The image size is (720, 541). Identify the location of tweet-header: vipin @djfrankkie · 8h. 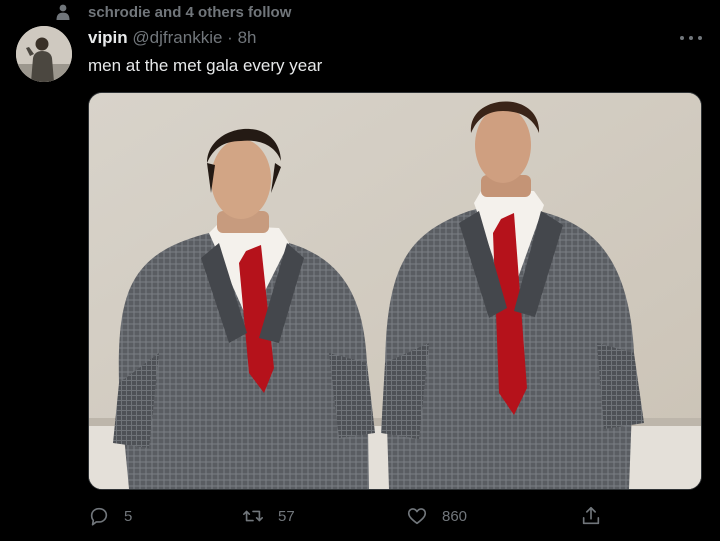
(172, 38).